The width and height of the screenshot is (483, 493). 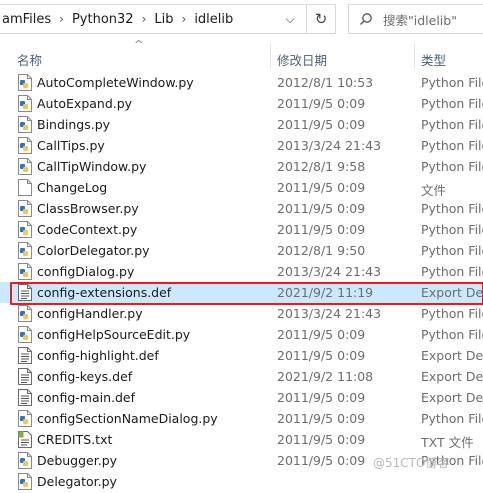 What do you see at coordinates (86, 271) in the screenshot?
I see `file-name: configDialog.py` at bounding box center [86, 271].